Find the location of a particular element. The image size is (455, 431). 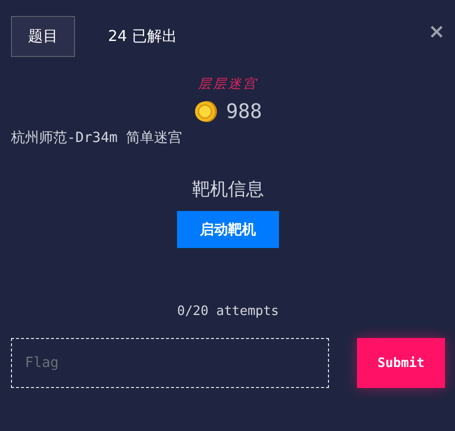

attempts-count: 0/20 attempts is located at coordinates (228, 311).